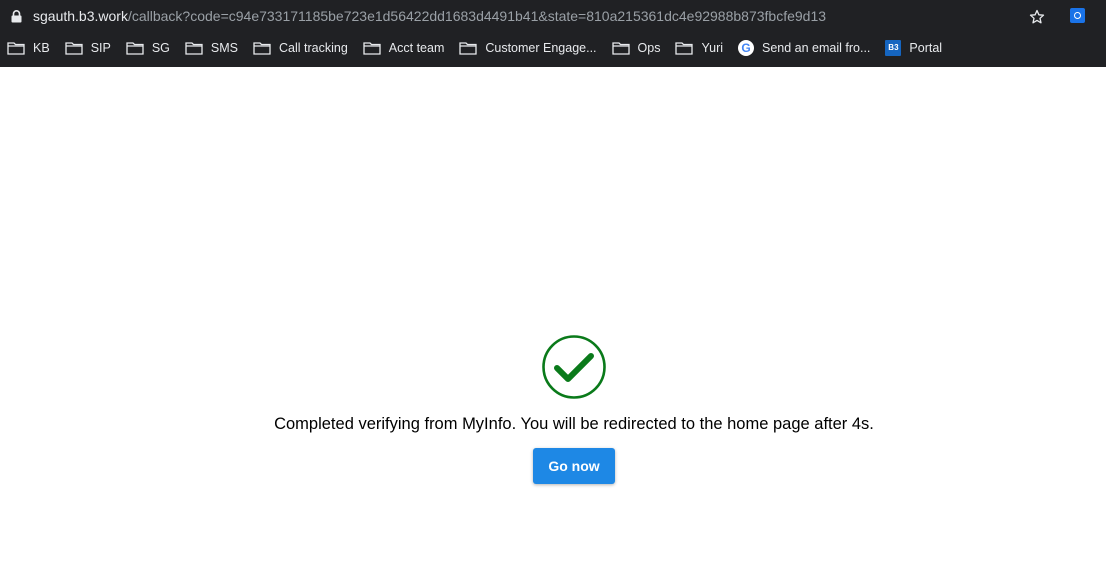 The height and width of the screenshot is (586, 1106). Describe the element at coordinates (699, 48) in the screenshot. I see `bookmark-yuri: Yuri` at that location.